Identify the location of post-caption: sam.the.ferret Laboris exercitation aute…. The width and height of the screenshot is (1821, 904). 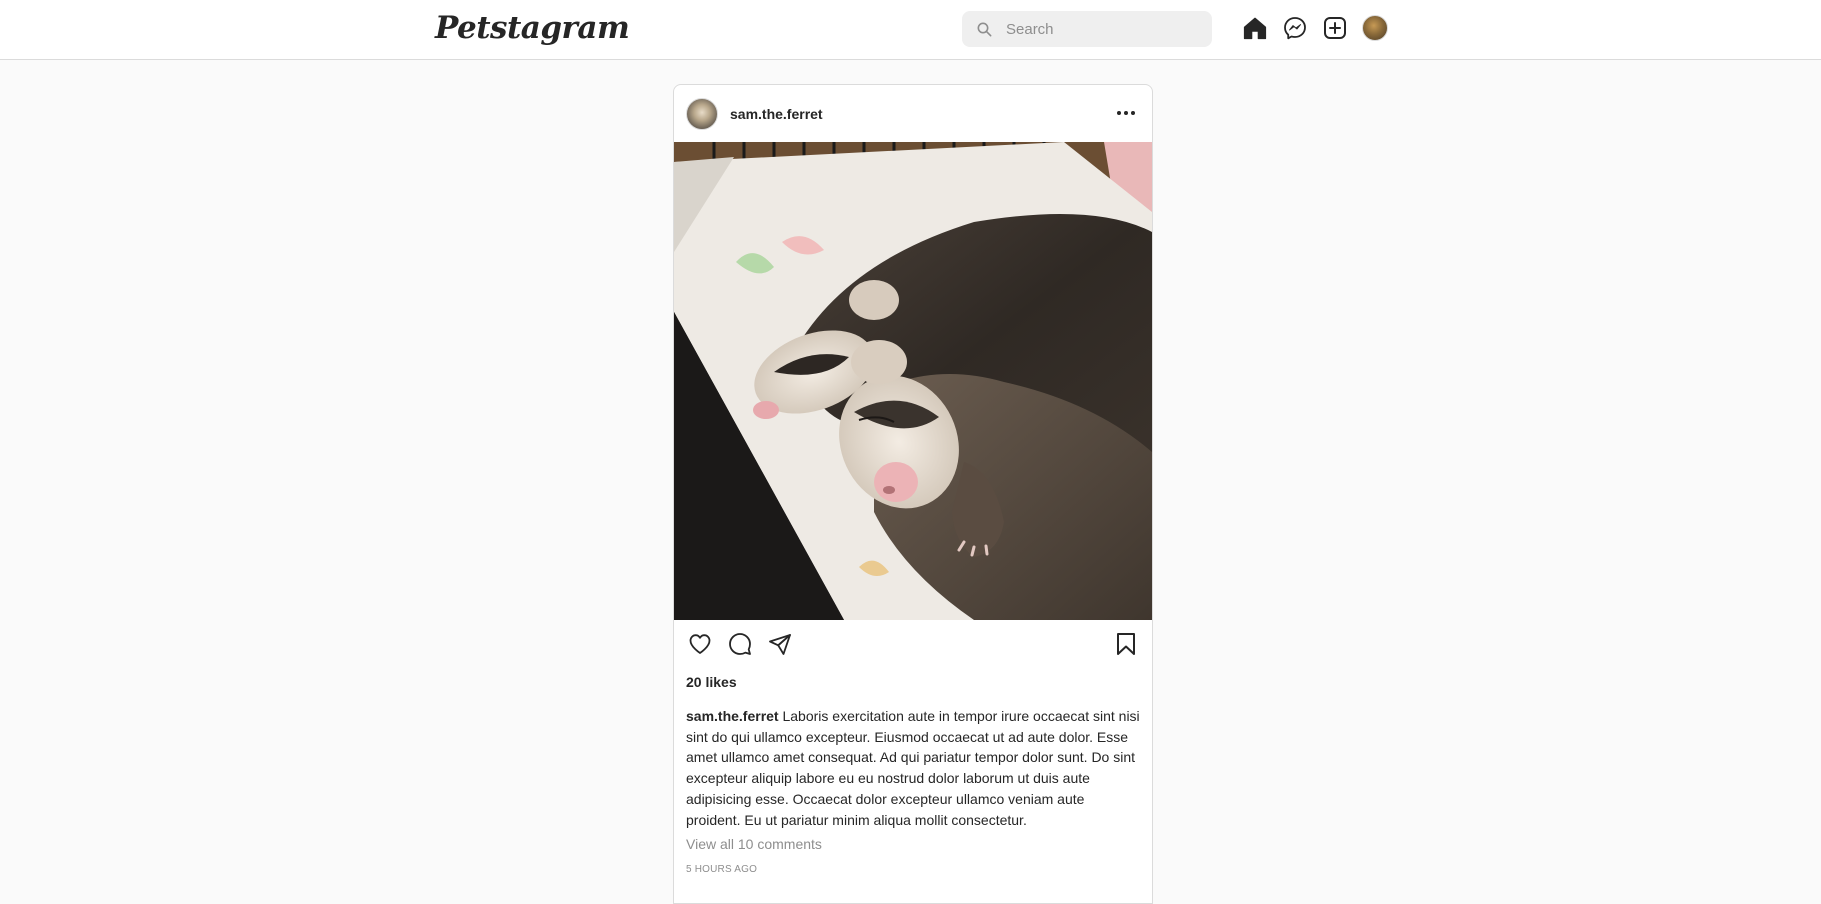
(913, 762).